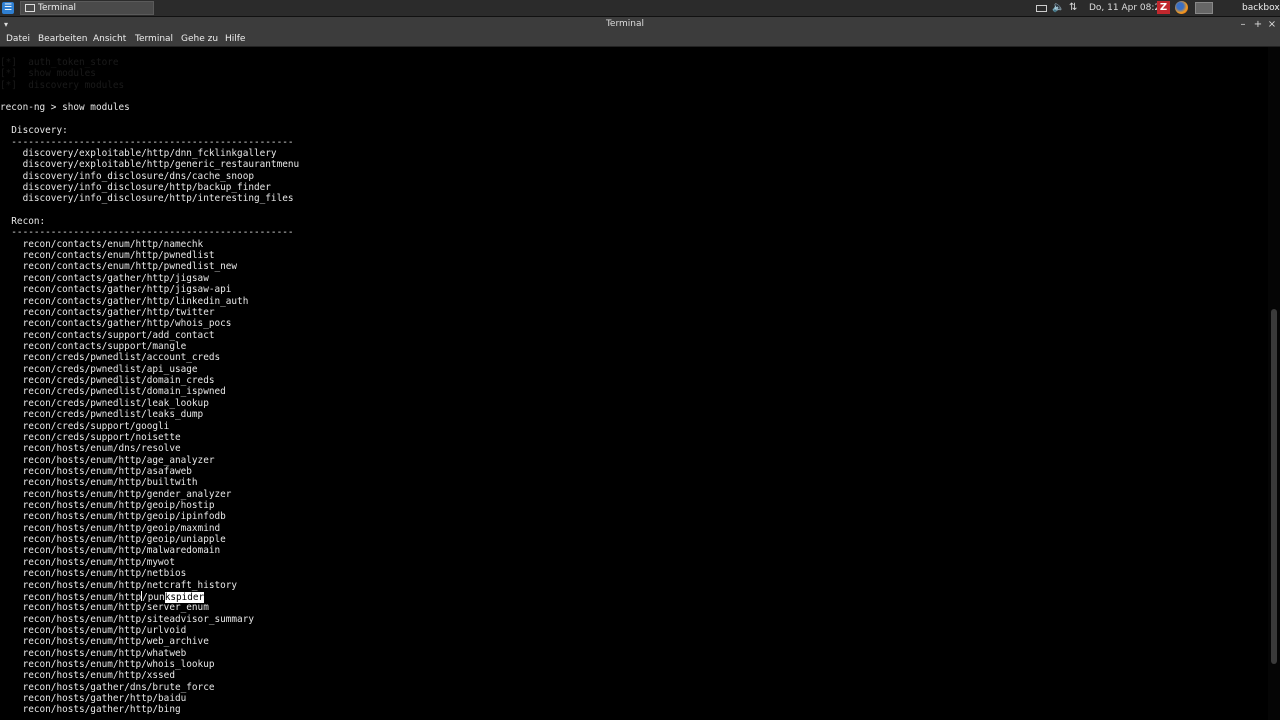 This screenshot has height=720, width=1280. What do you see at coordinates (113, 540) in the screenshot?
I see `module-line: recon/hosts/enum/http/geoip/uniapple` at bounding box center [113, 540].